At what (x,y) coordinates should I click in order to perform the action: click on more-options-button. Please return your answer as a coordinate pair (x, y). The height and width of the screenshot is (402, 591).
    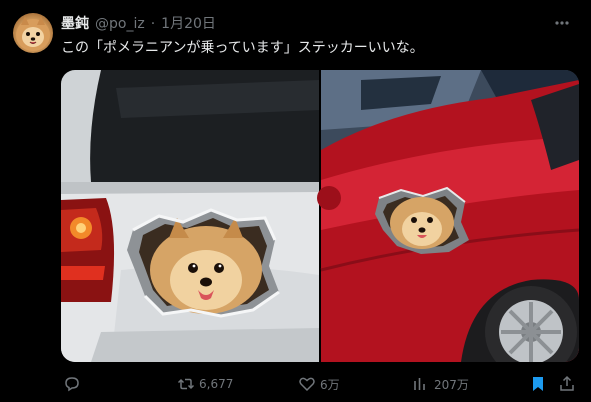
    Looking at the image, I should click on (562, 23).